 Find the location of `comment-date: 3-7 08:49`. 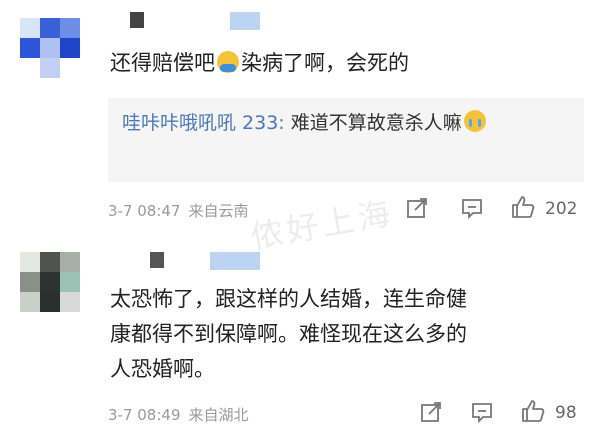

comment-date: 3-7 08:49 is located at coordinates (144, 415).